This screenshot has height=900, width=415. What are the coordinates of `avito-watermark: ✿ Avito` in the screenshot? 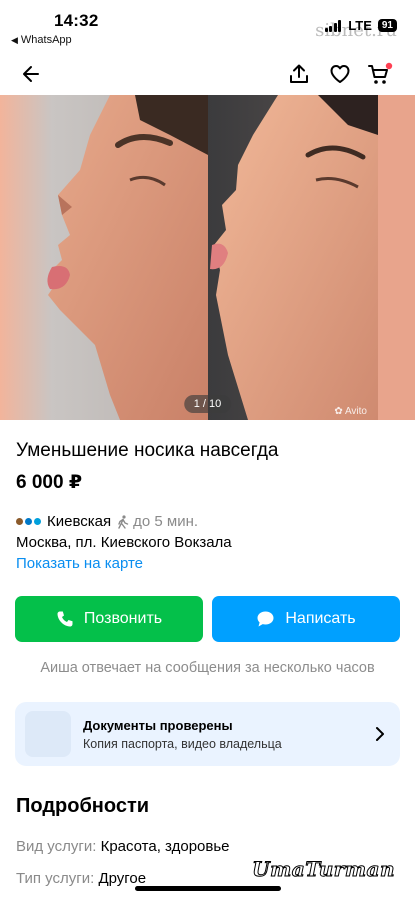 It's located at (350, 411).